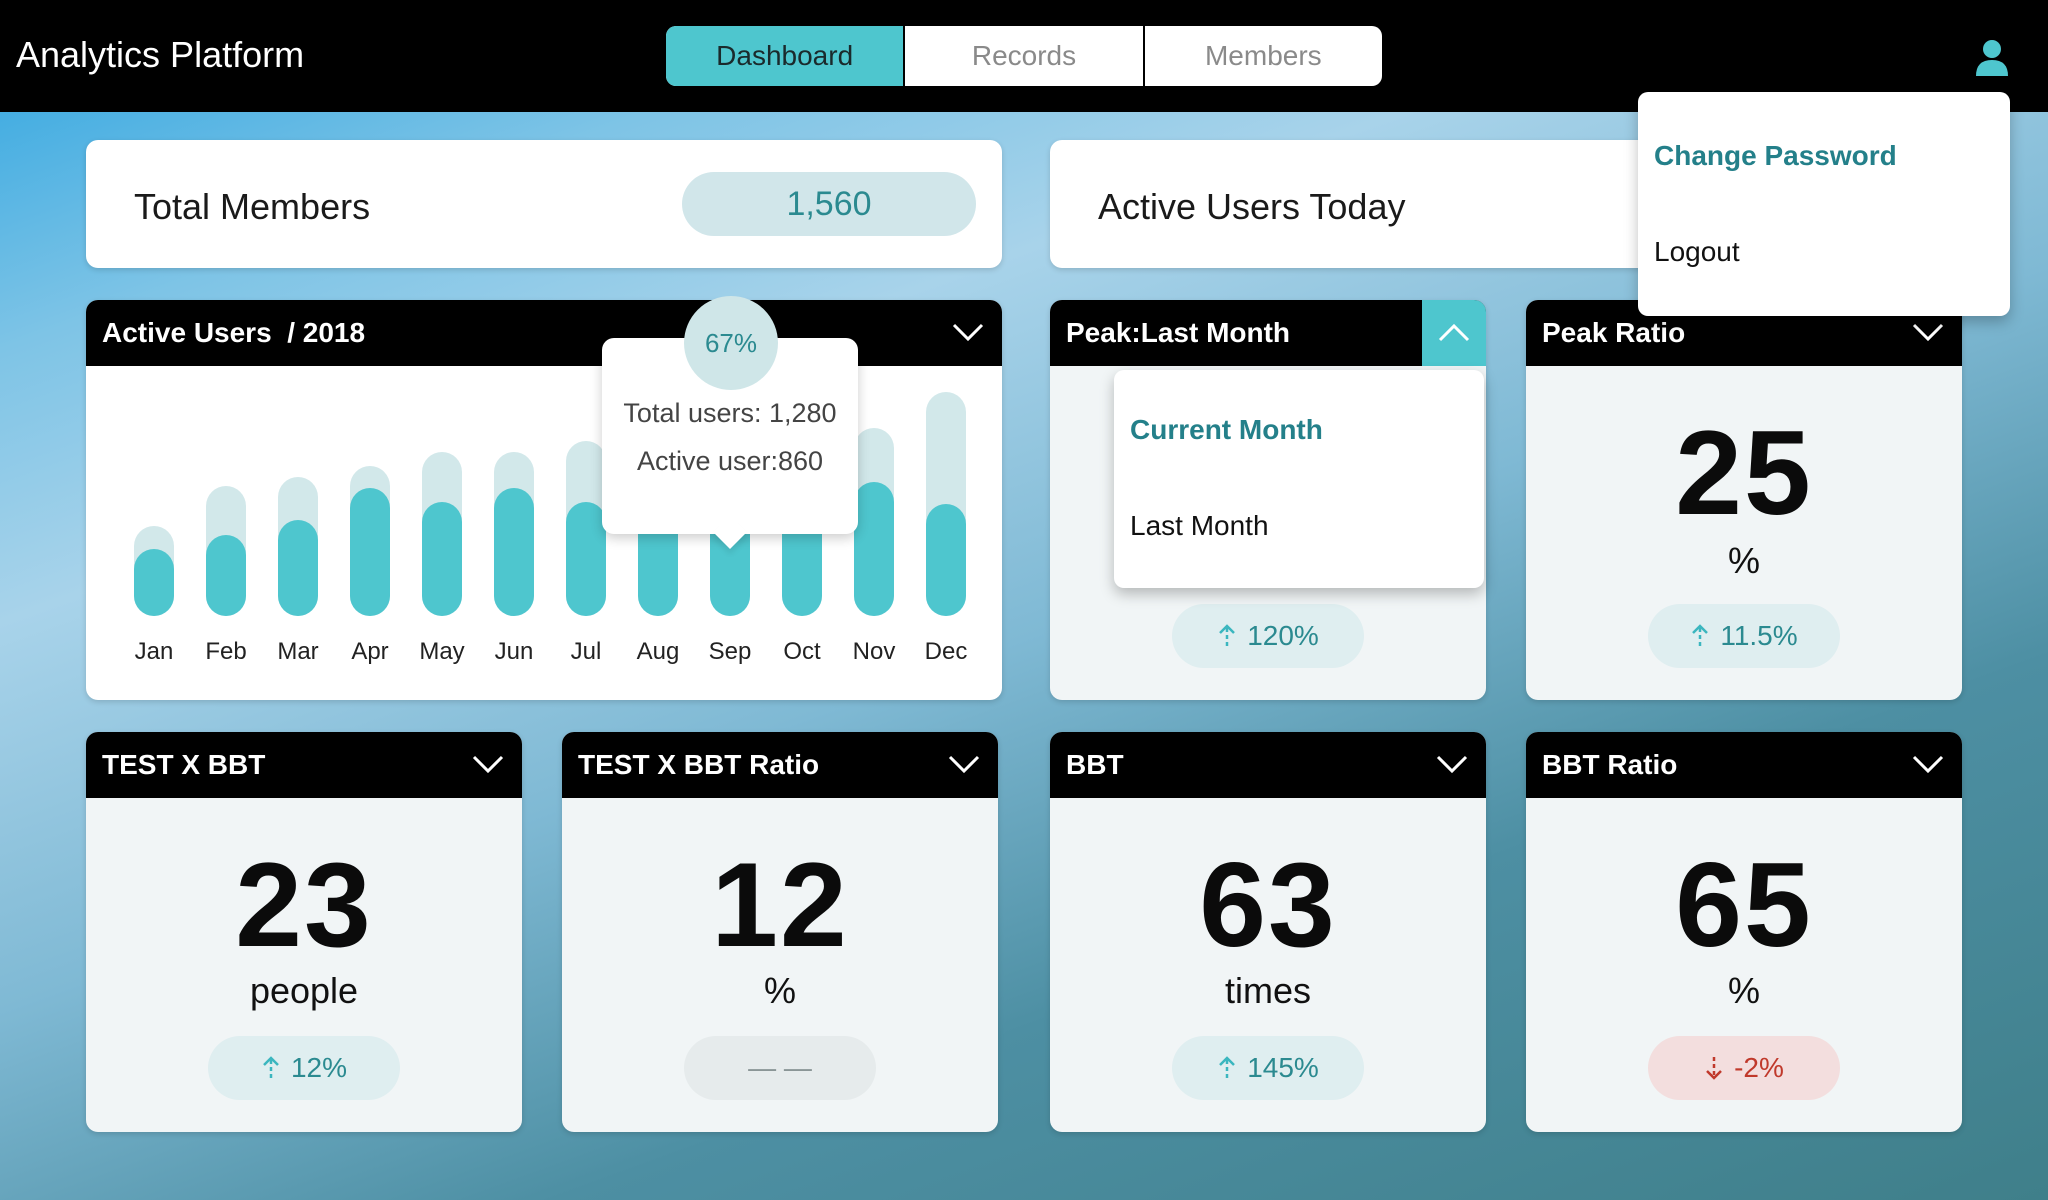 Image resolution: width=2048 pixels, height=1200 pixels. Describe the element at coordinates (1268, 905) in the screenshot. I see `bbt-value: 63` at that location.